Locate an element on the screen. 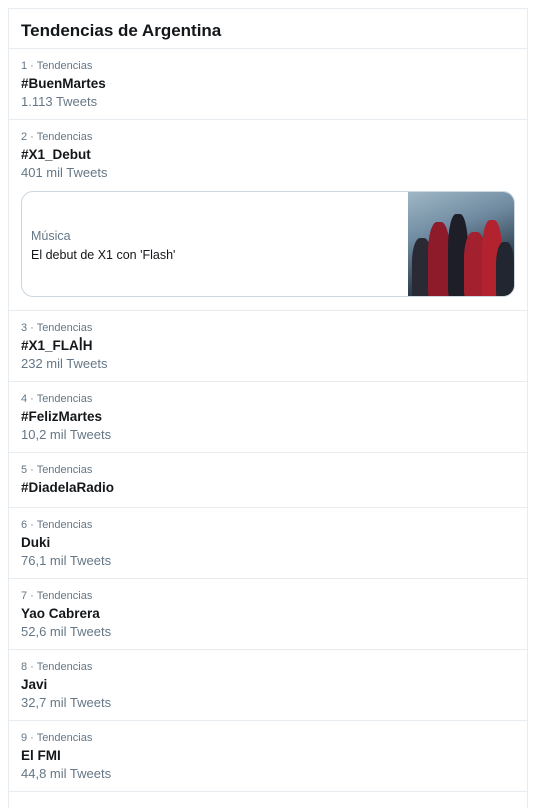  trend-item-5: 5 · Tendencias #DiadelaRadio is located at coordinates (268, 480).